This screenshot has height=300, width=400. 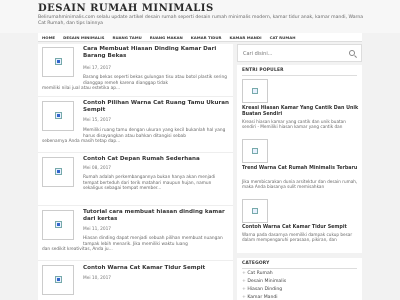 What do you see at coordinates (256, 263) in the screenshot?
I see `widget-title: CATEGORY` at bounding box center [256, 263].